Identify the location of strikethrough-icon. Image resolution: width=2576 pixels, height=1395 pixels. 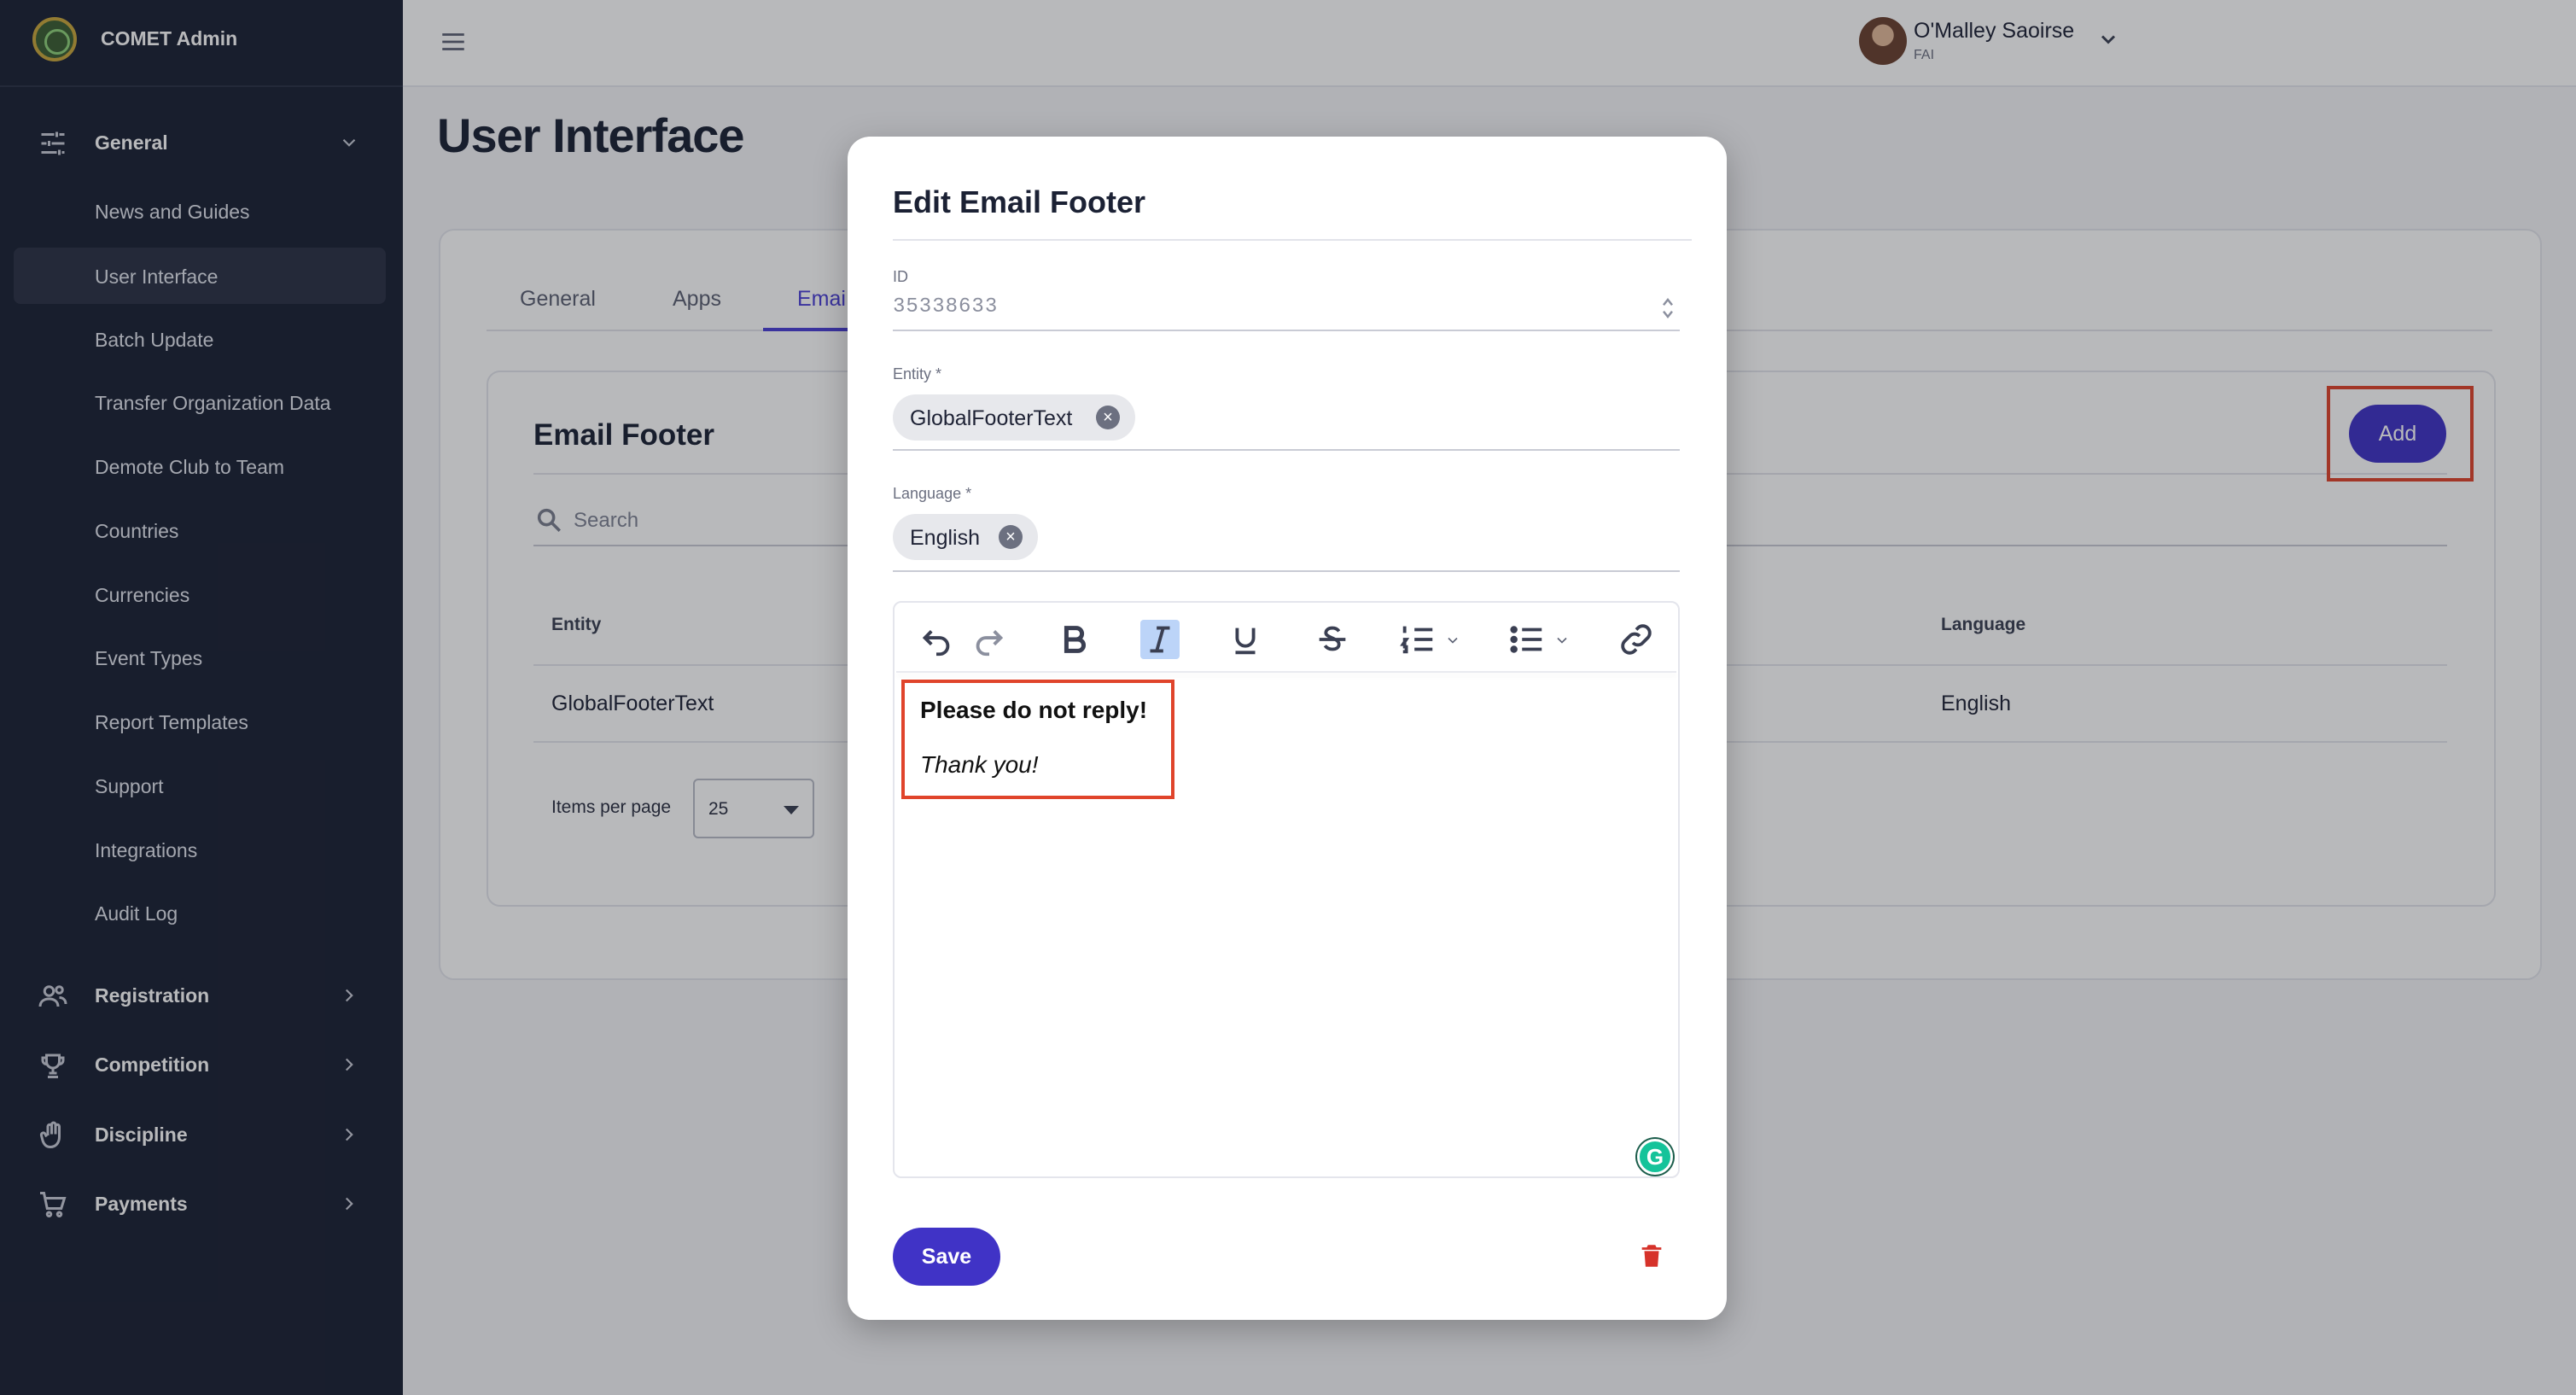
(1332, 639).